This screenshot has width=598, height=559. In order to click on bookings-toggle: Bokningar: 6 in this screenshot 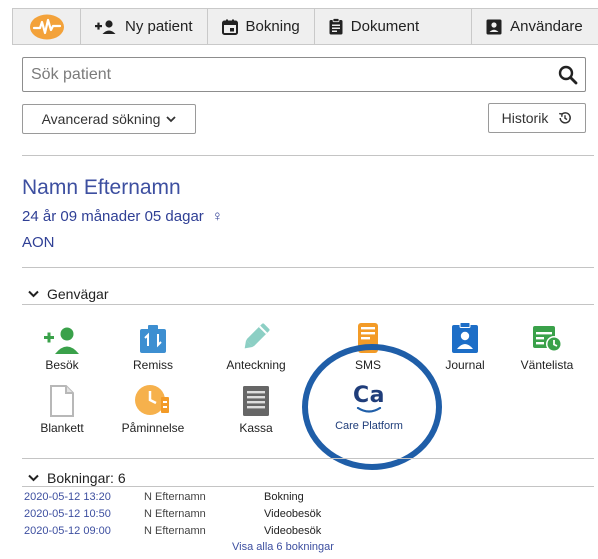, I will do `click(77, 478)`.